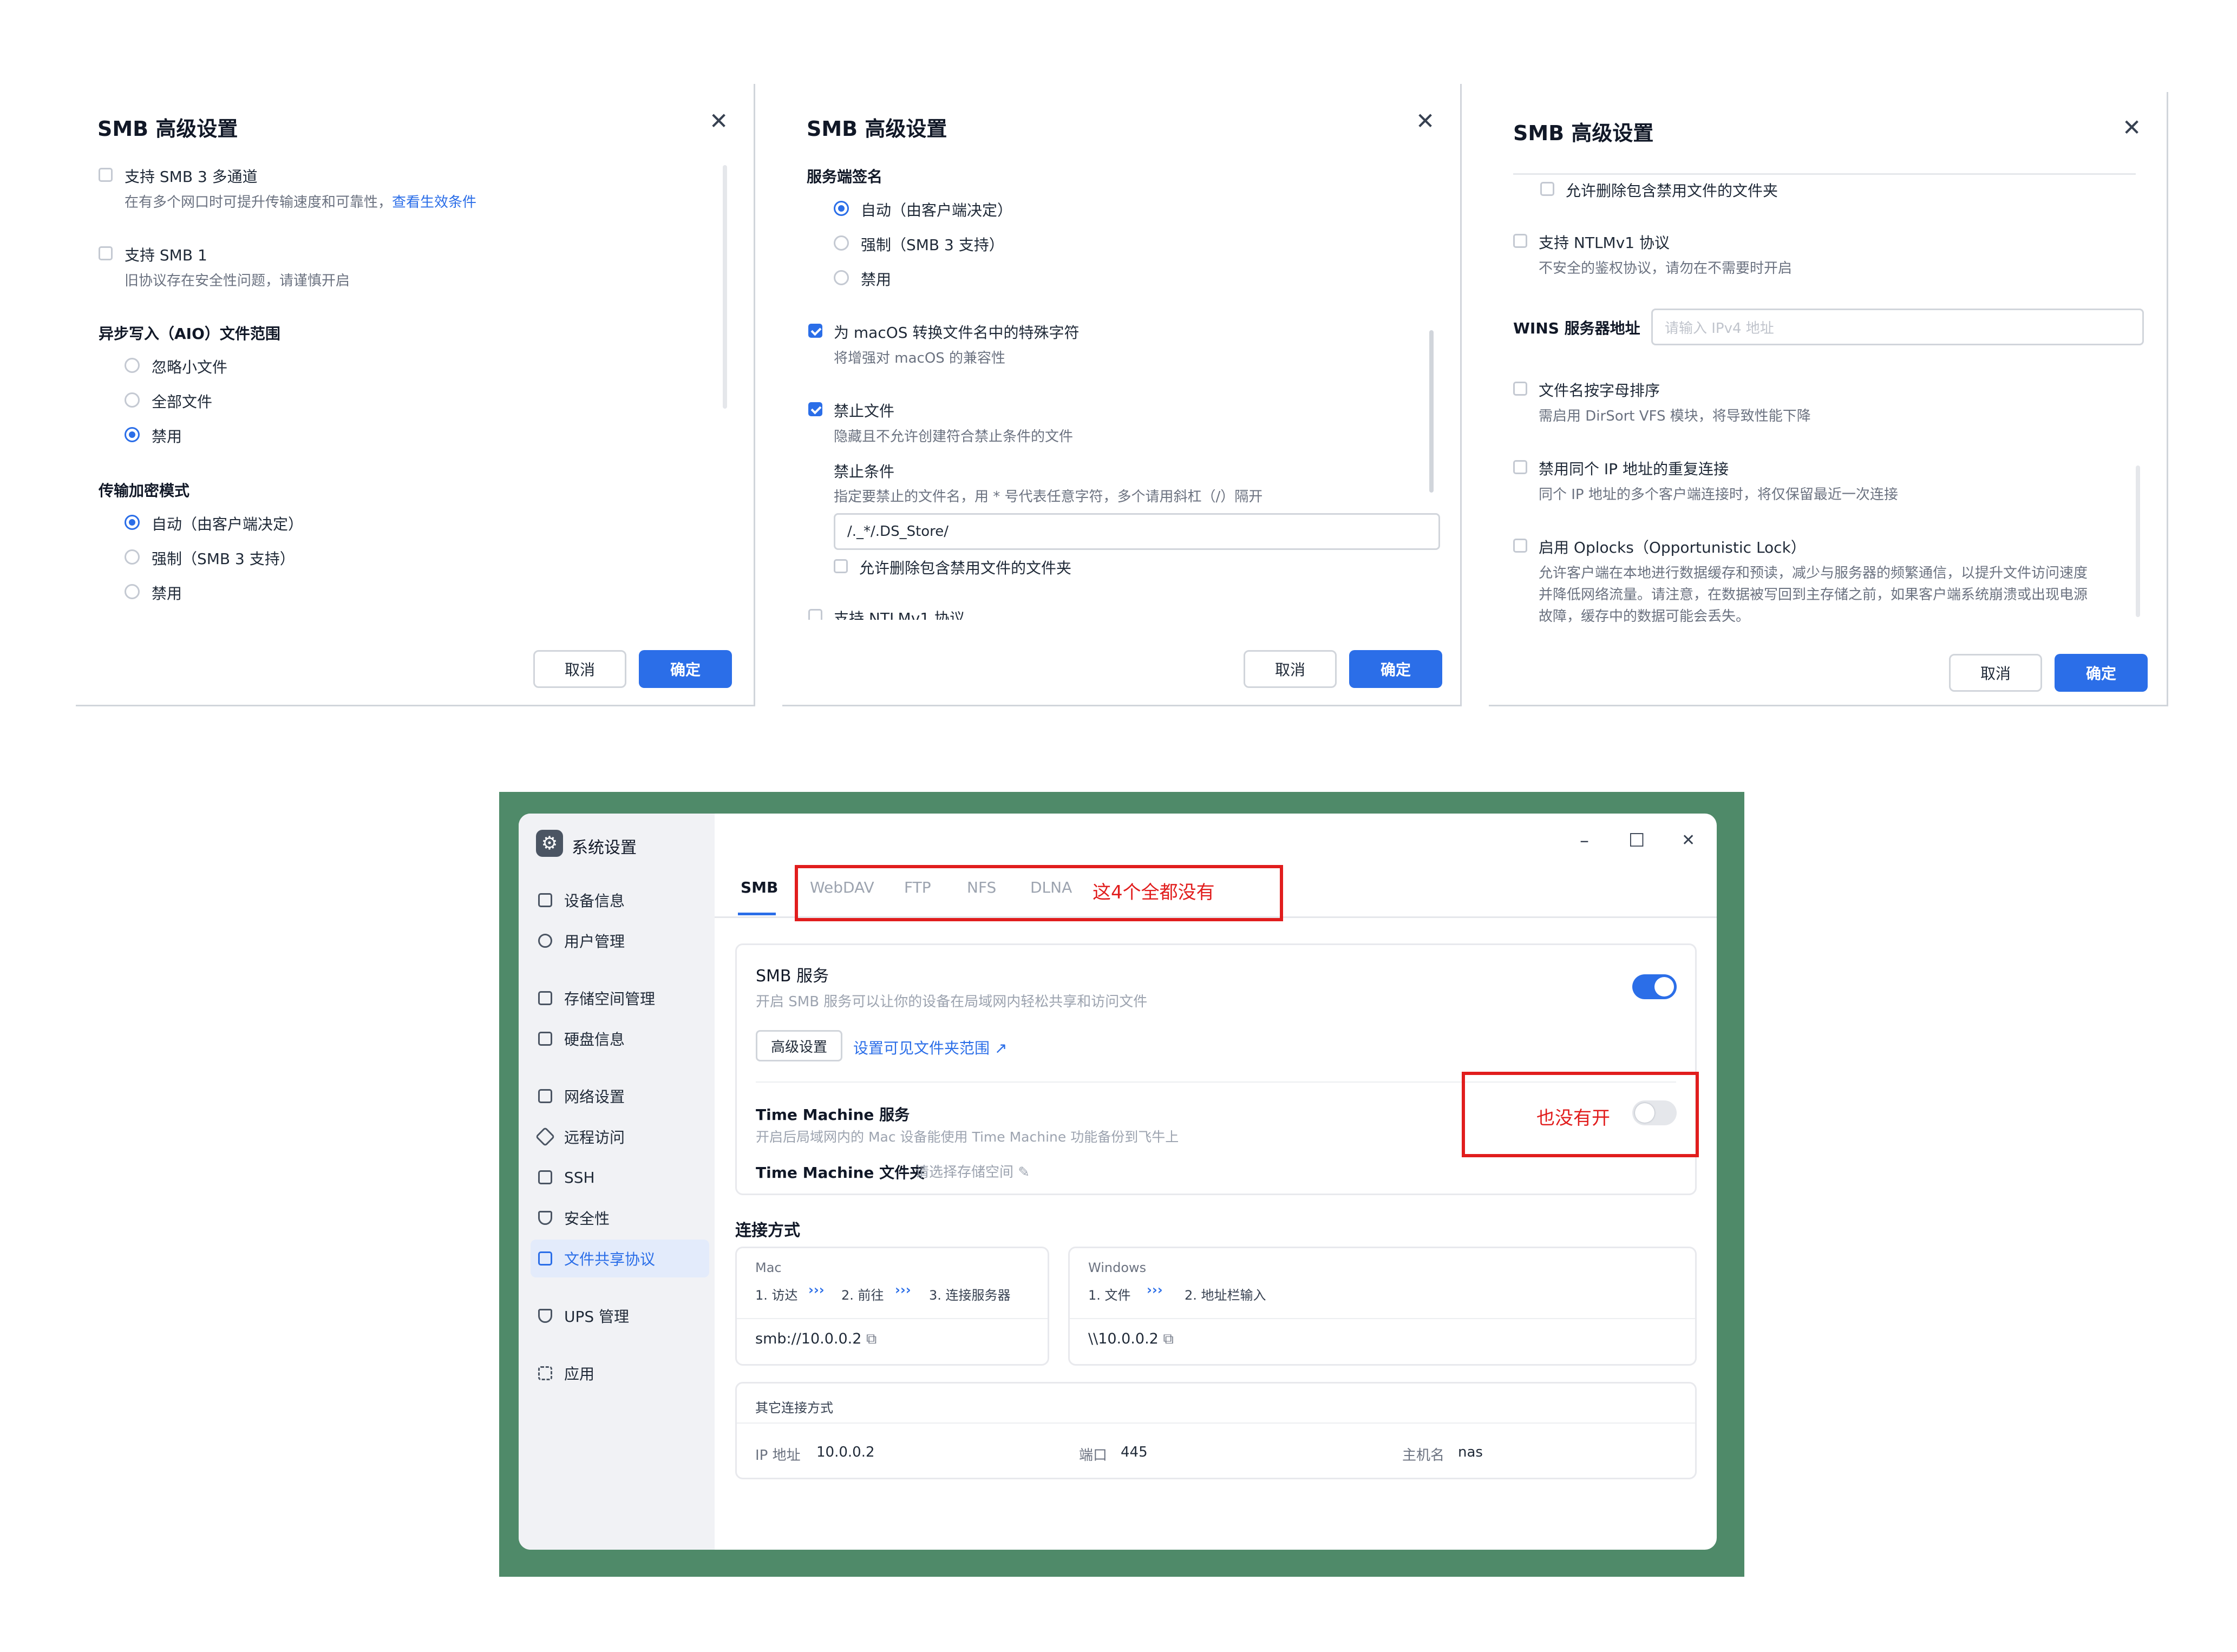  I want to click on sidebar-item-label: 文件共享协议, so click(610, 1259).